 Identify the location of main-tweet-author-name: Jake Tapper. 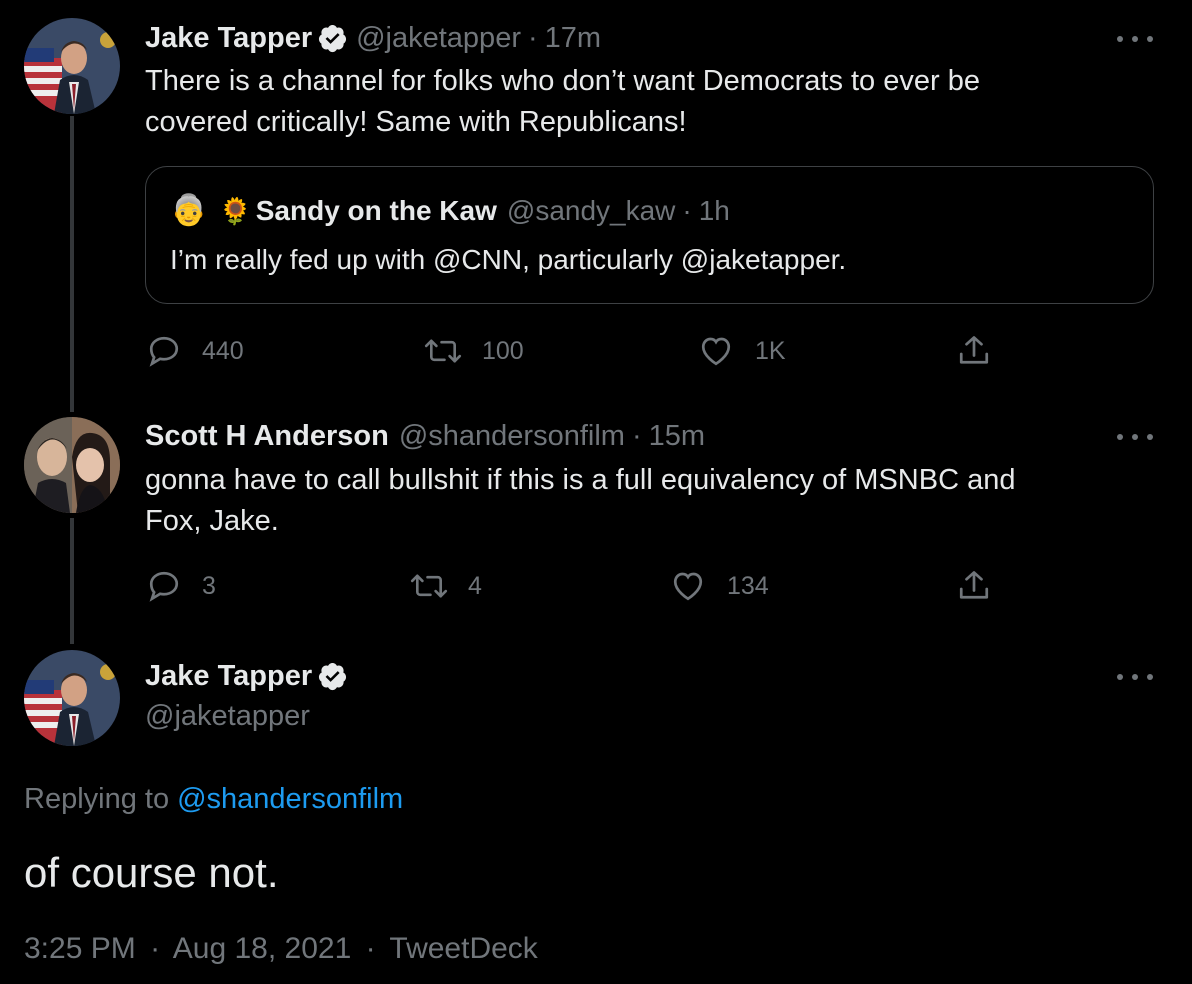
(228, 676).